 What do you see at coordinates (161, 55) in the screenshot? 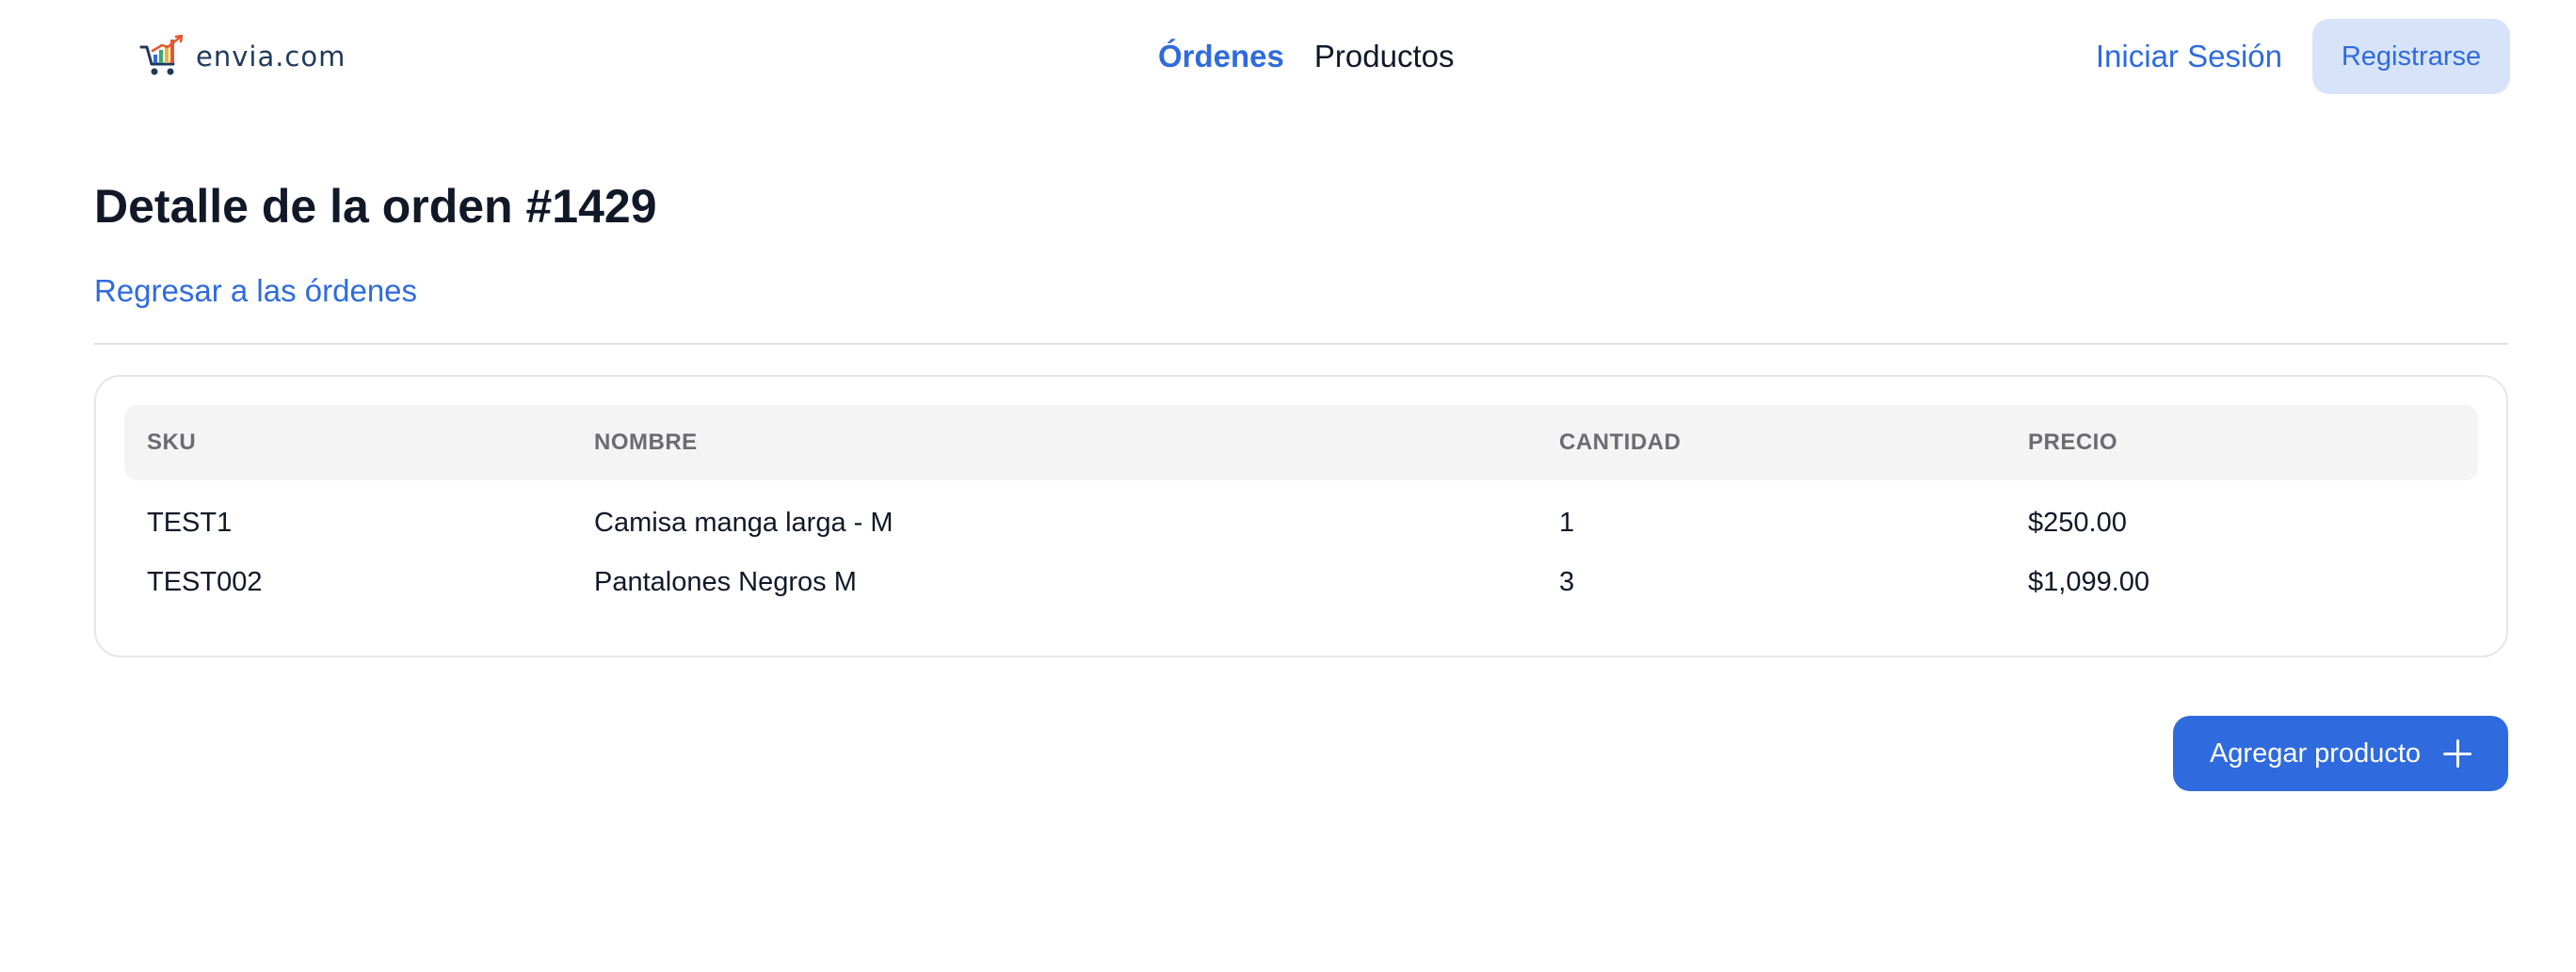
I see `cart-chart-icon` at bounding box center [161, 55].